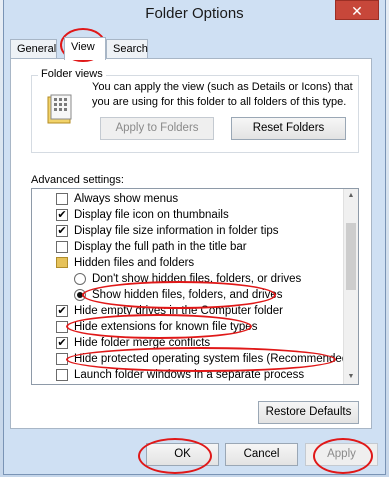 This screenshot has width=389, height=477. I want to click on folder-views-label: Folder views, so click(72, 74).